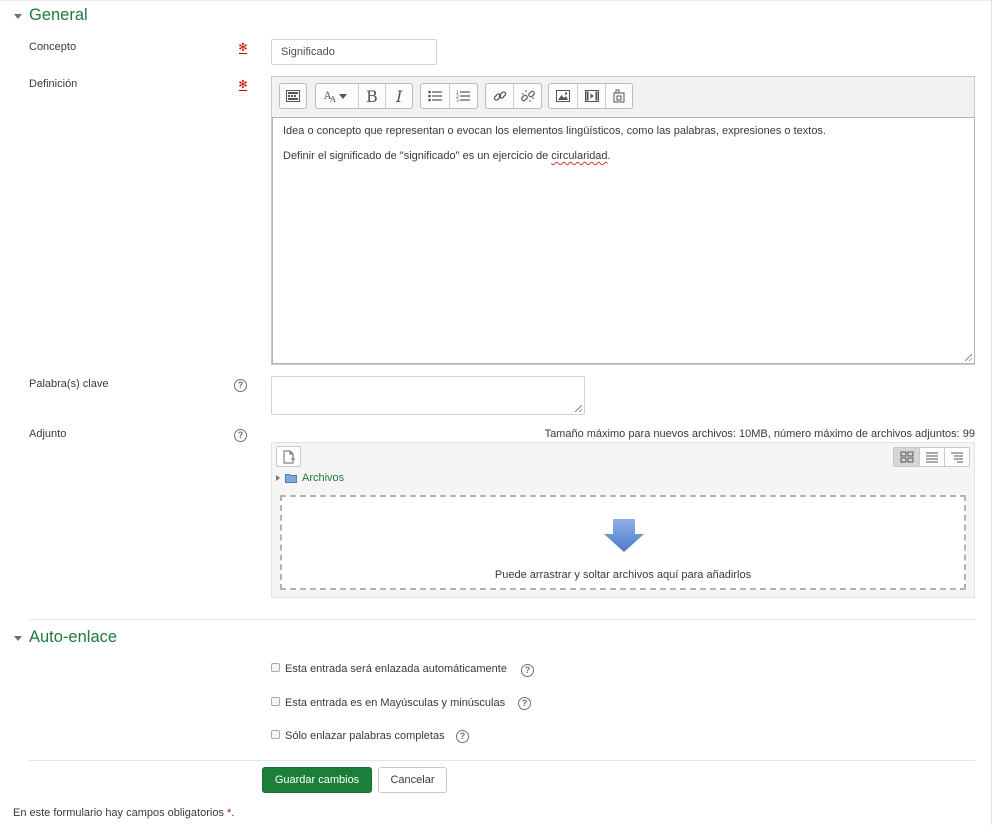  What do you see at coordinates (233, 813) in the screenshot?
I see `required-note-period: .` at bounding box center [233, 813].